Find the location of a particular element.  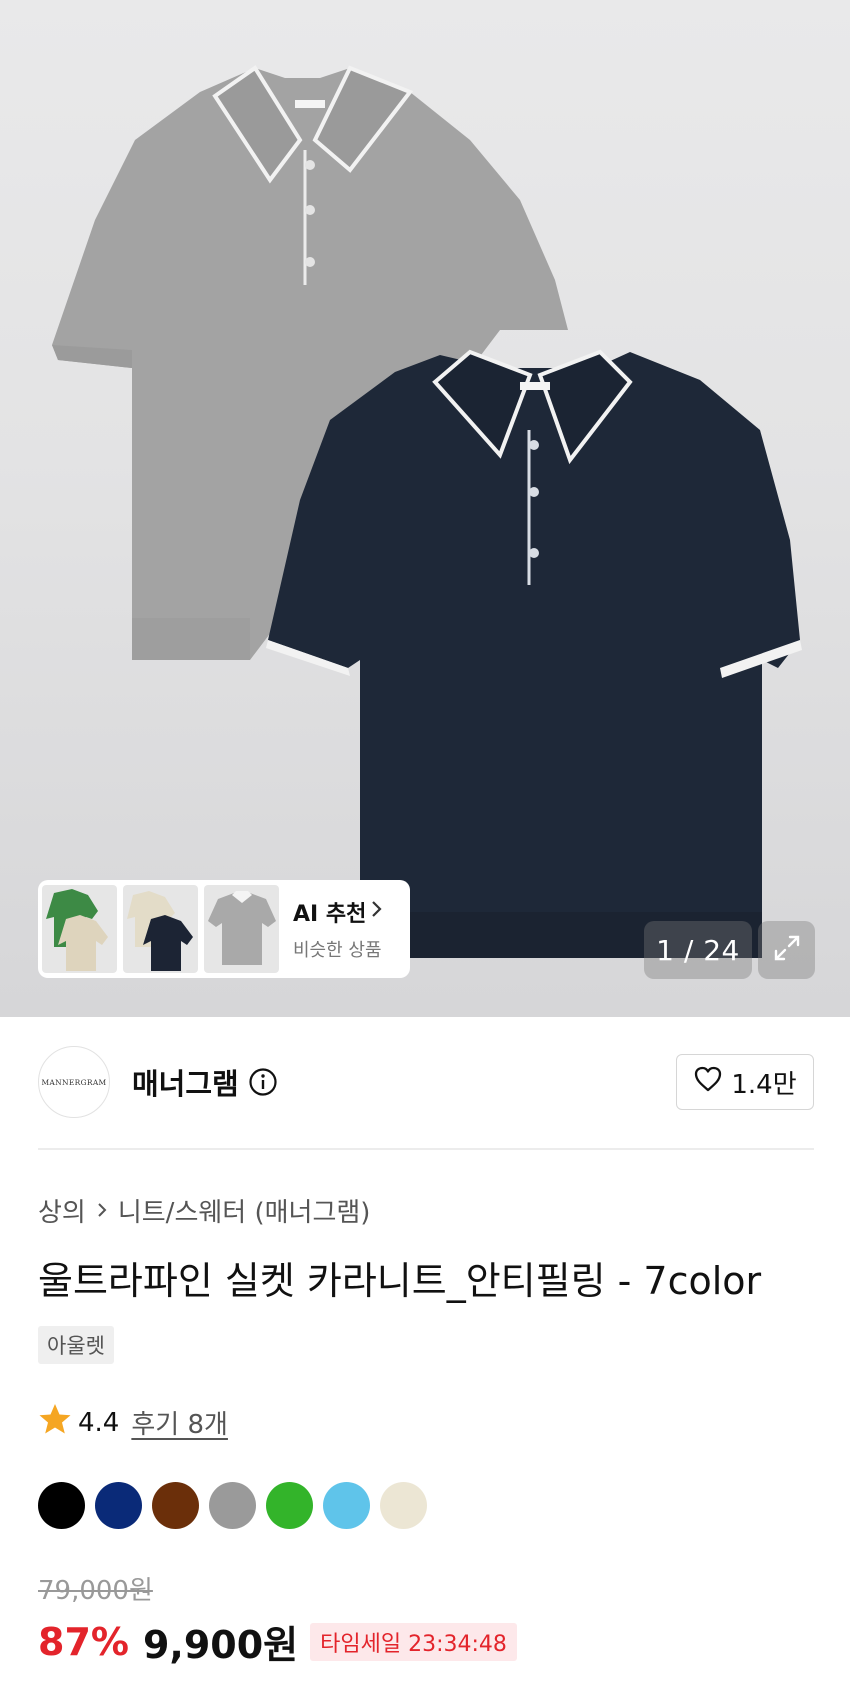

color-swatch-sky-blue is located at coordinates (346, 1505).